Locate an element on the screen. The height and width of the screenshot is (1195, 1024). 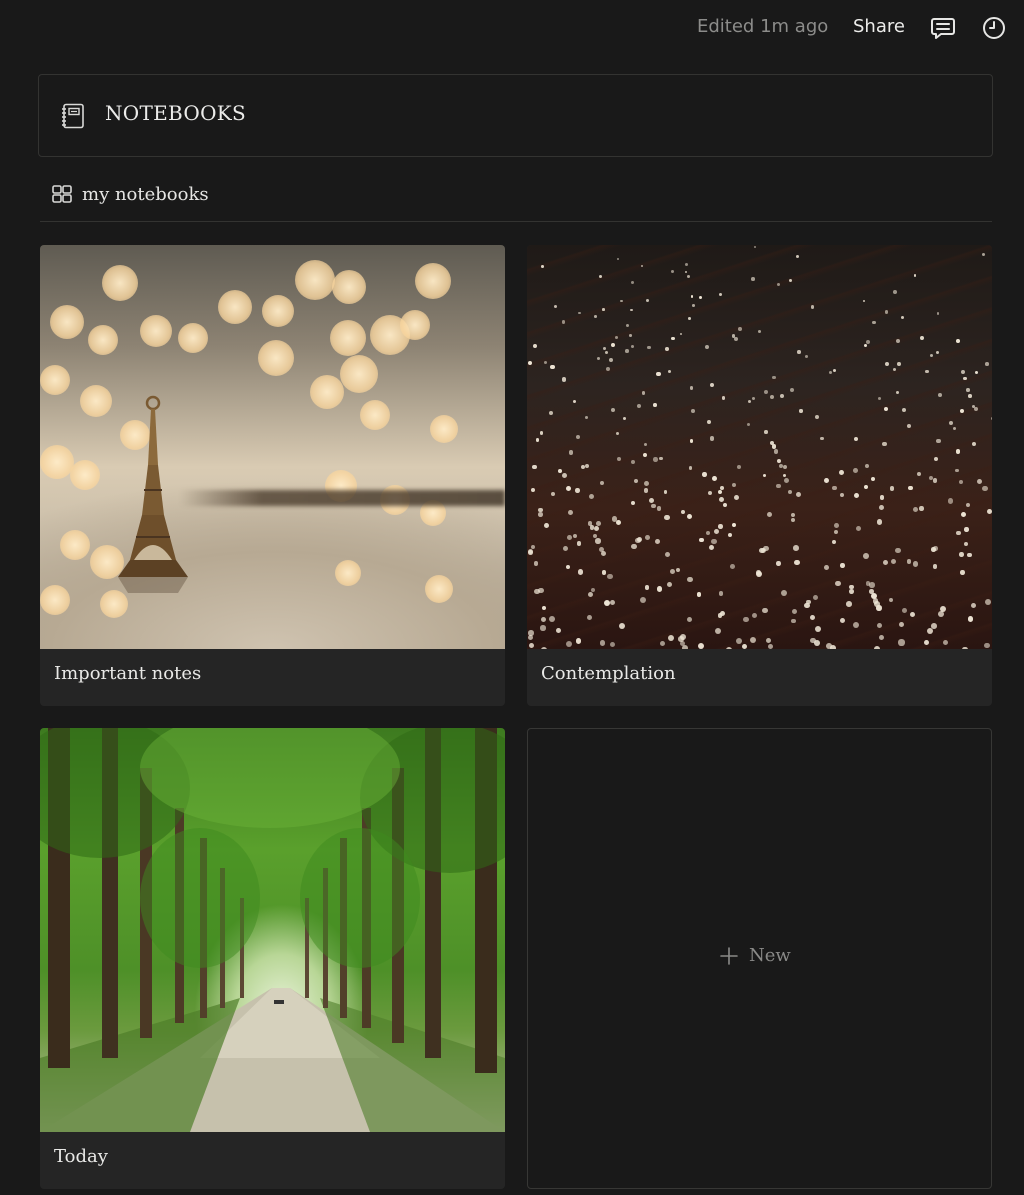
plus-icon is located at coordinates (729, 956).